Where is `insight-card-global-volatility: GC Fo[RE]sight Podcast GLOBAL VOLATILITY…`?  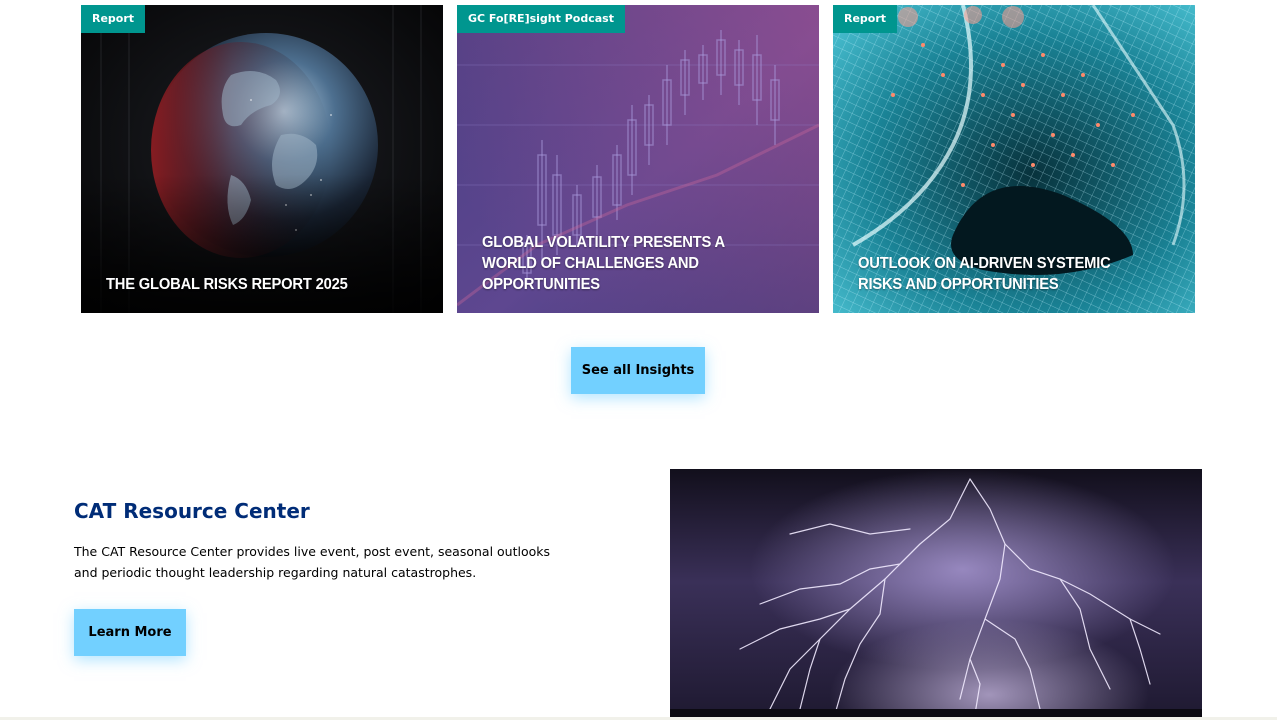 insight-card-global-volatility: GC Fo[RE]sight Podcast GLOBAL VOLATILITY… is located at coordinates (638, 159).